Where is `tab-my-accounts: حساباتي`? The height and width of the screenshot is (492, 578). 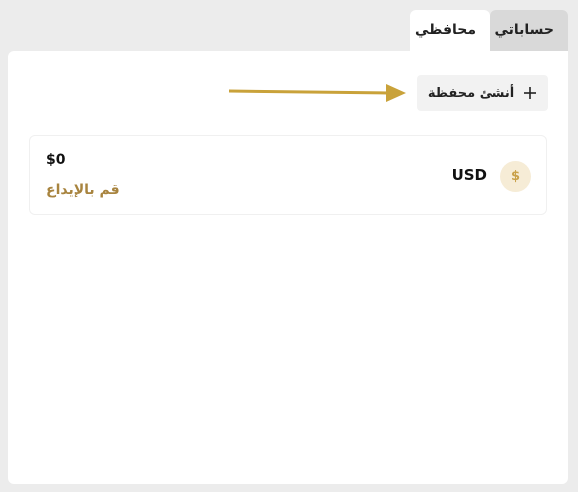 tab-my-accounts: حساباتي is located at coordinates (529, 30).